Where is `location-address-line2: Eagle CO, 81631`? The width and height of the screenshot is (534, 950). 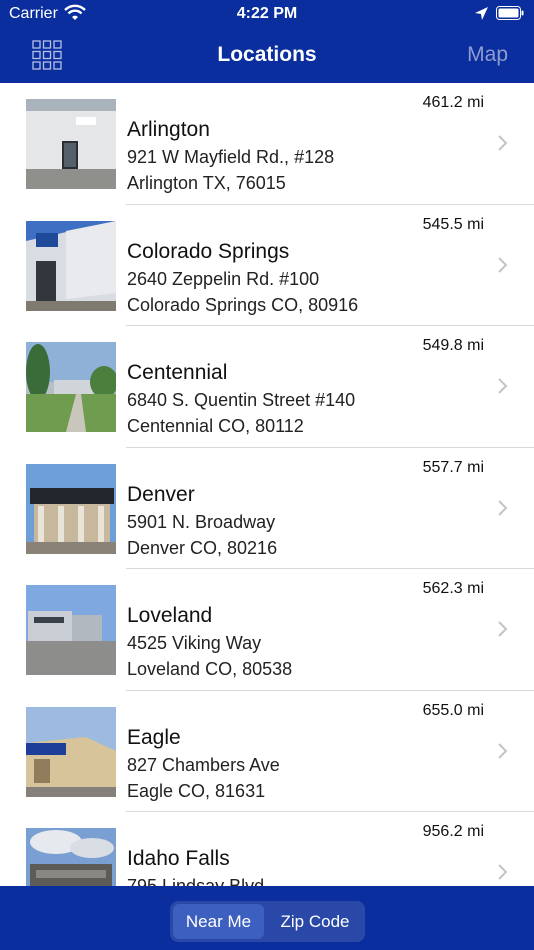 location-address-line2: Eagle CO, 81631 is located at coordinates (196, 790).